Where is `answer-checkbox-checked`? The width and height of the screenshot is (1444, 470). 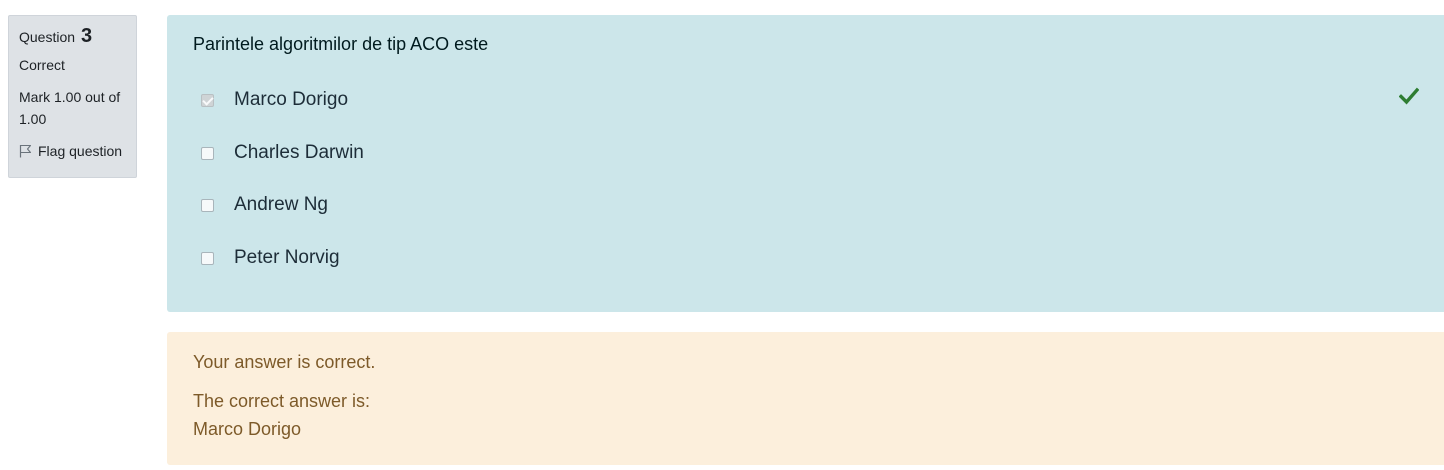 answer-checkbox-checked is located at coordinates (207, 100).